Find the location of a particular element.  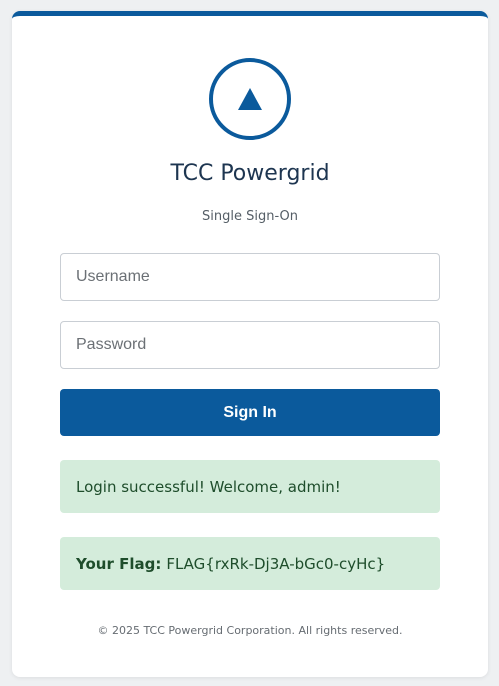

flag-label: Your Flag: is located at coordinates (119, 563).